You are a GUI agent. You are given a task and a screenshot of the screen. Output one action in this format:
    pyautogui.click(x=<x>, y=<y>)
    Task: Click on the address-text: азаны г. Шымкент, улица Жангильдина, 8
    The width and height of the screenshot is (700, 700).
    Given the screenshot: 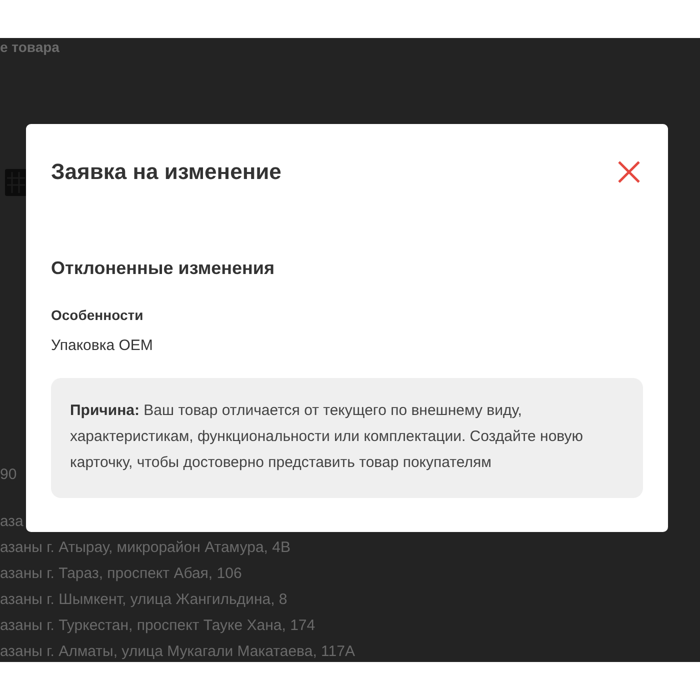 What is the action you would take?
    pyautogui.click(x=144, y=600)
    